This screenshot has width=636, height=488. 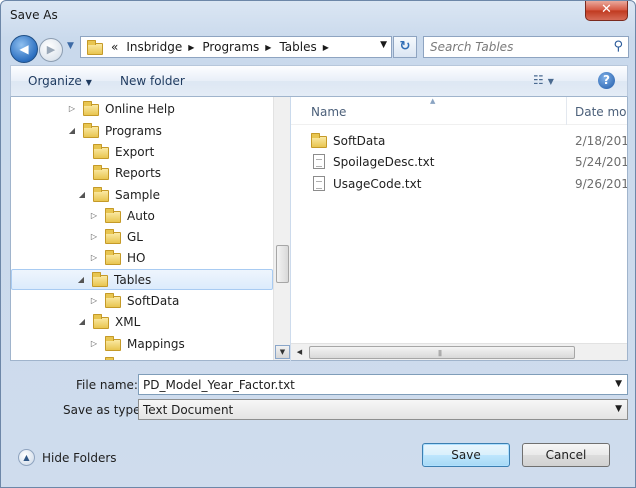 I want to click on file-row-spoilagedesc: SpoilageDesc.txt 5/24/2012, so click(x=469, y=161).